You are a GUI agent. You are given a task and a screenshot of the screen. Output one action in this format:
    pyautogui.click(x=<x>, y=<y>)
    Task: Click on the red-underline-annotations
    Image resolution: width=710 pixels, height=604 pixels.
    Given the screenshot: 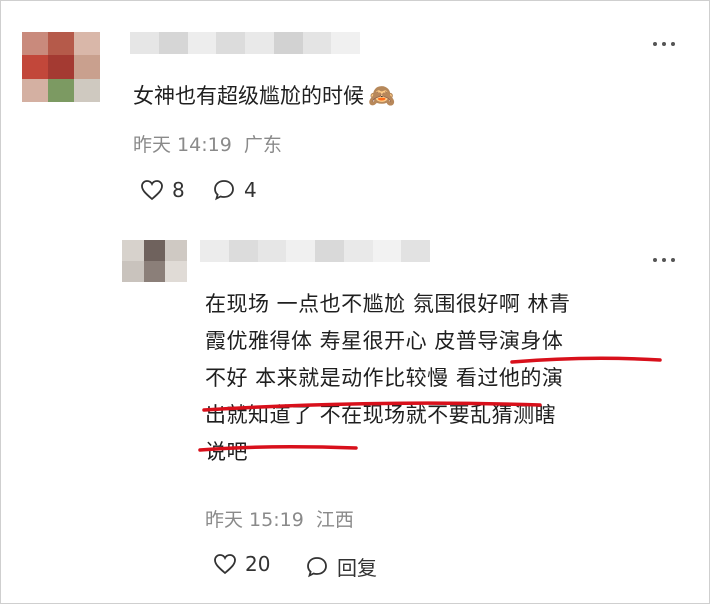 What is the action you would take?
    pyautogui.click(x=430, y=404)
    